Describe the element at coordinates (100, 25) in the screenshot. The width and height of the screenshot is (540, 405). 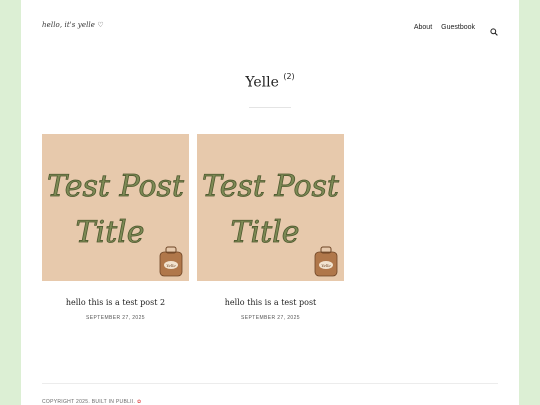
I see `heart-icon: ♡` at that location.